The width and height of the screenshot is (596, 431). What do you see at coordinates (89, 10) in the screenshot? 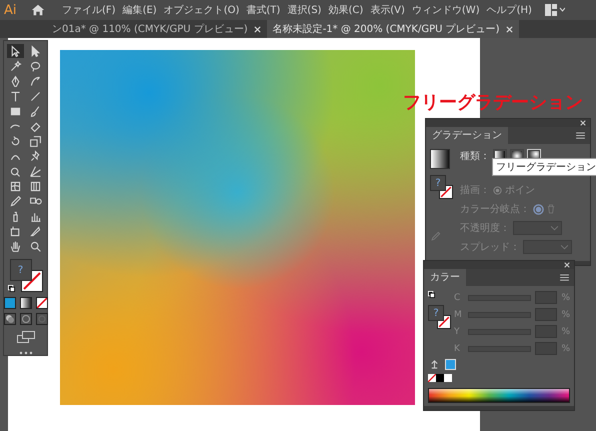
I see `menu-item: ファイル(F)` at bounding box center [89, 10].